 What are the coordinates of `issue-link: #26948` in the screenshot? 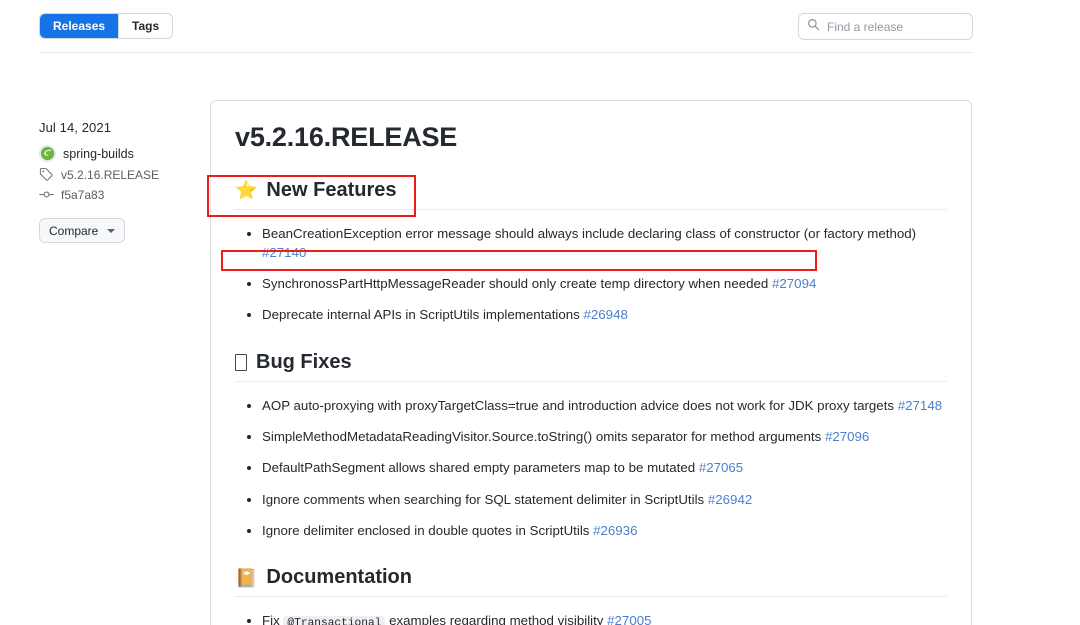 It's located at (605, 314).